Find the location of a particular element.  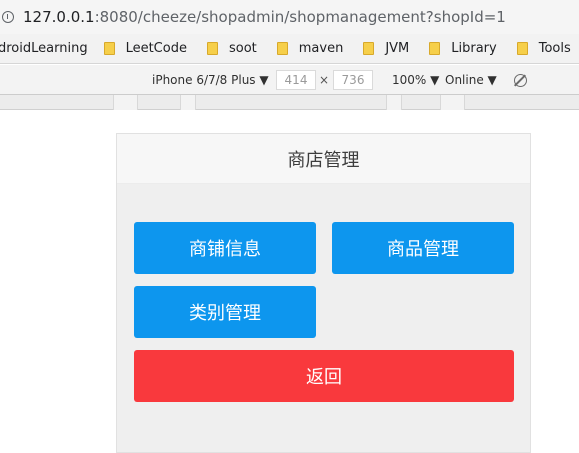

category-management-button: 类别管理 is located at coordinates (225, 312).